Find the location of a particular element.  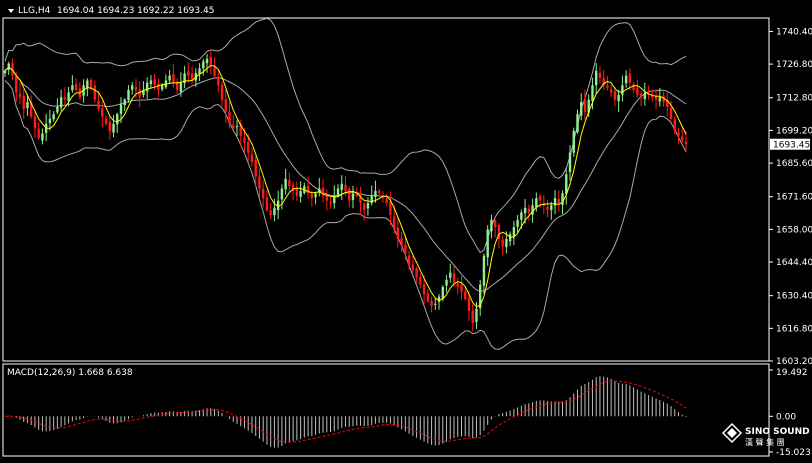

symbol-timeframe: LLG,H4 is located at coordinates (34, 11).